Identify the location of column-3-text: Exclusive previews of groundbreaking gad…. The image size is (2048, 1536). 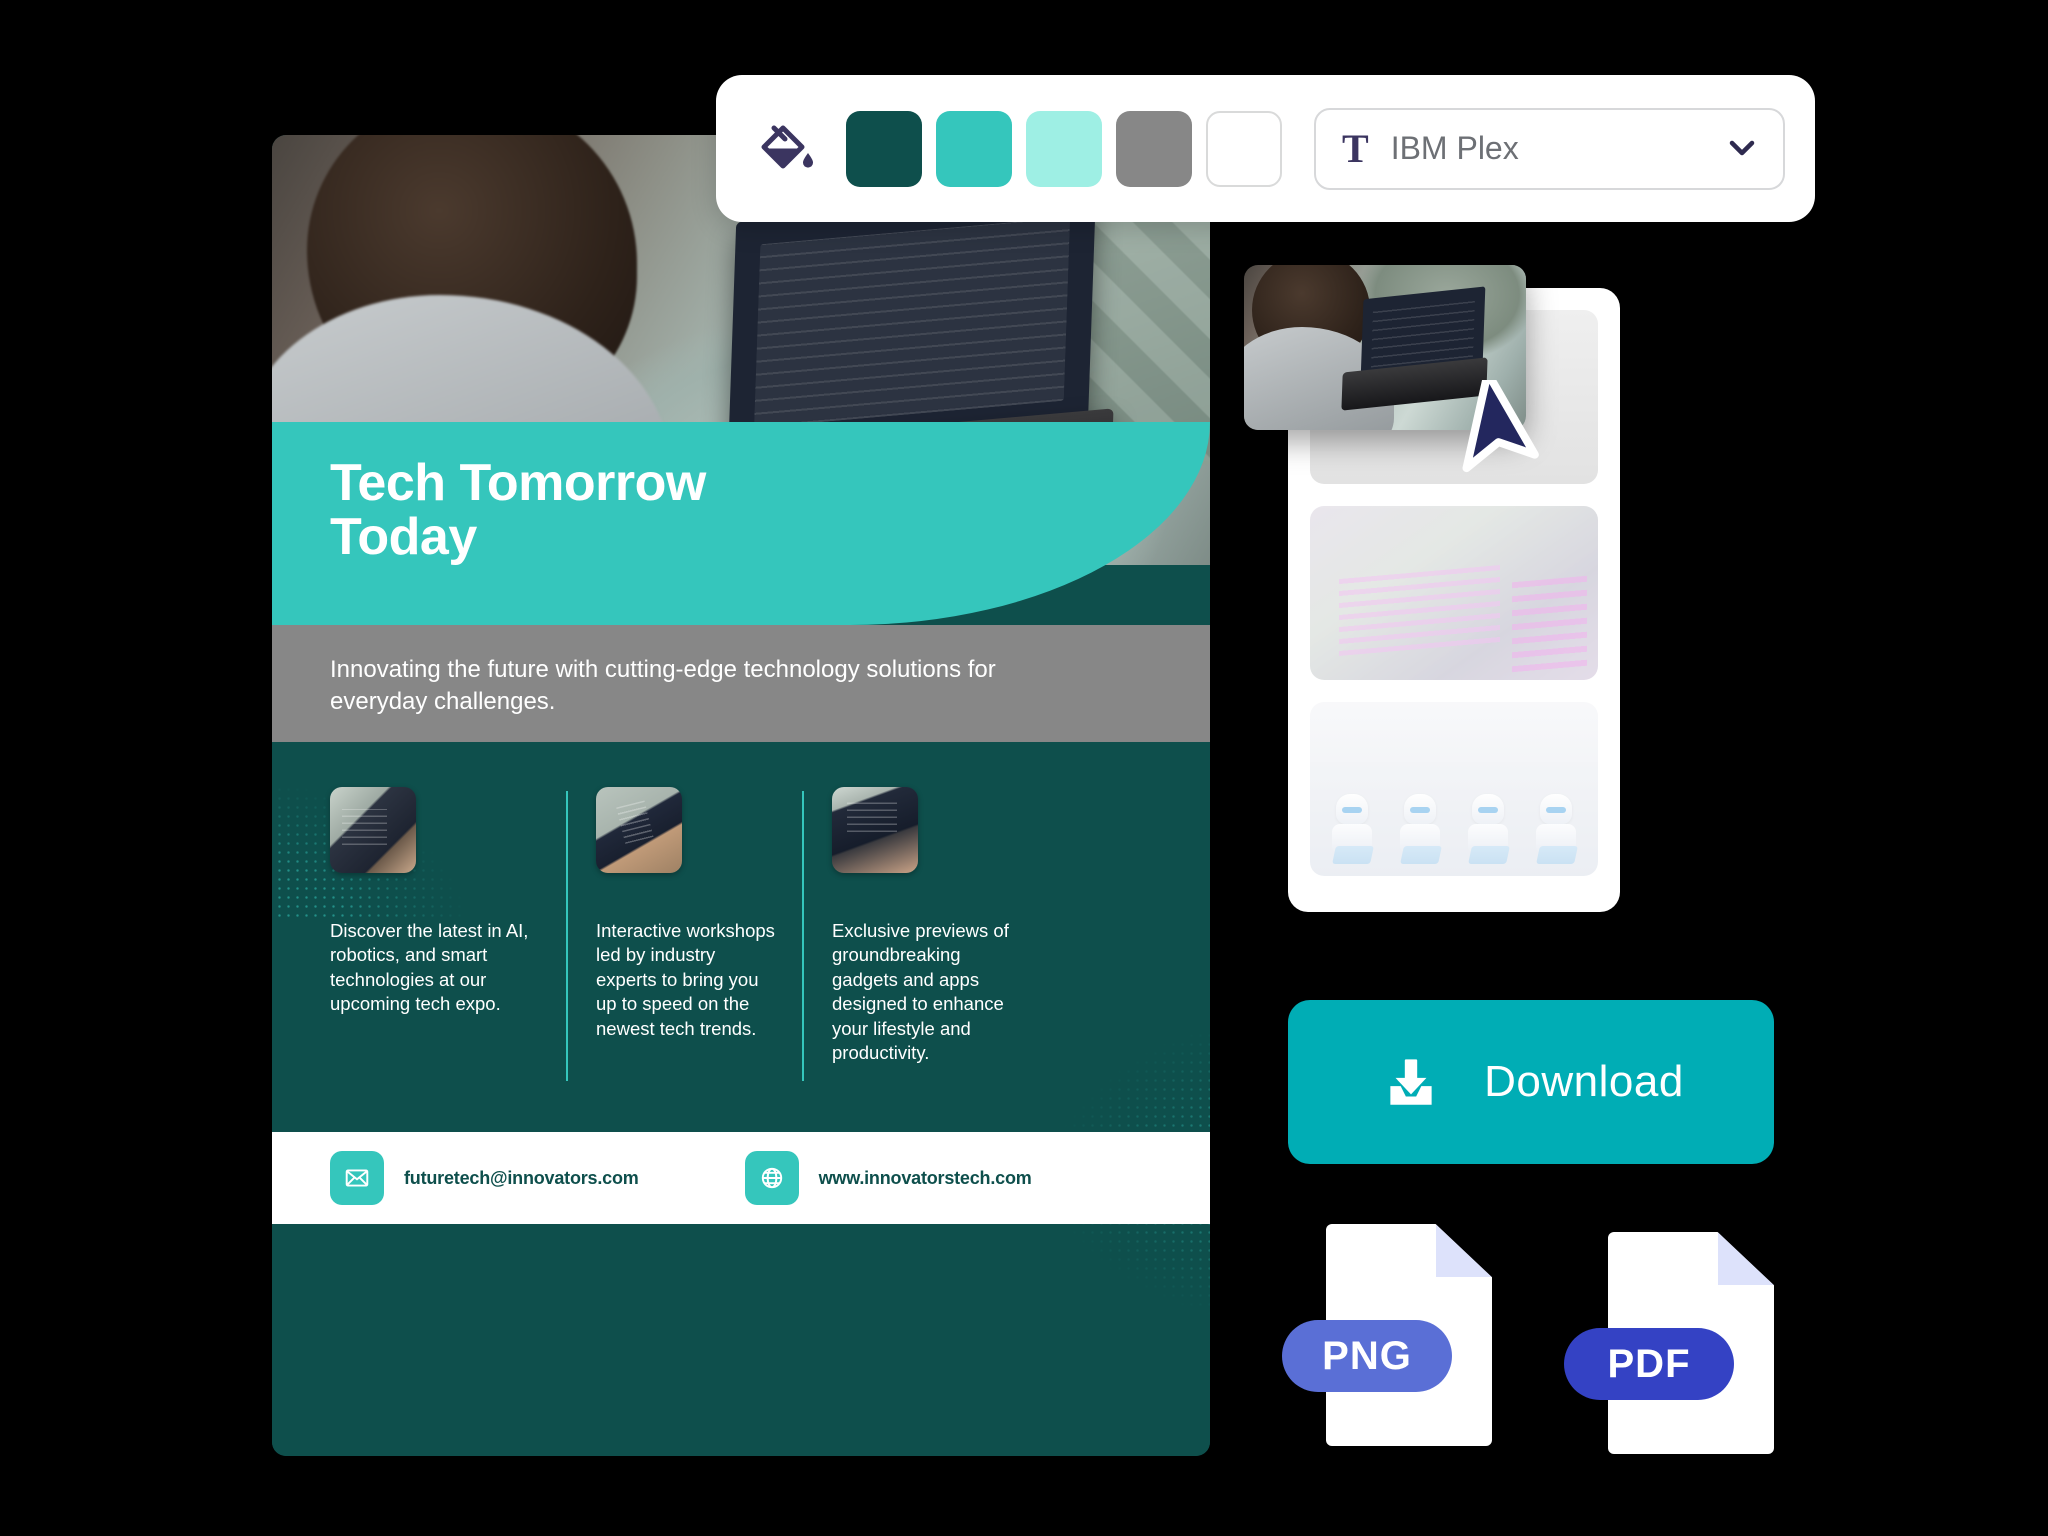
(920, 992).